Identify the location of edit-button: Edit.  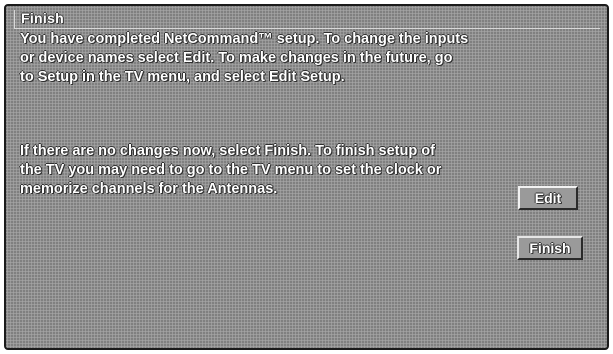
(548, 198).